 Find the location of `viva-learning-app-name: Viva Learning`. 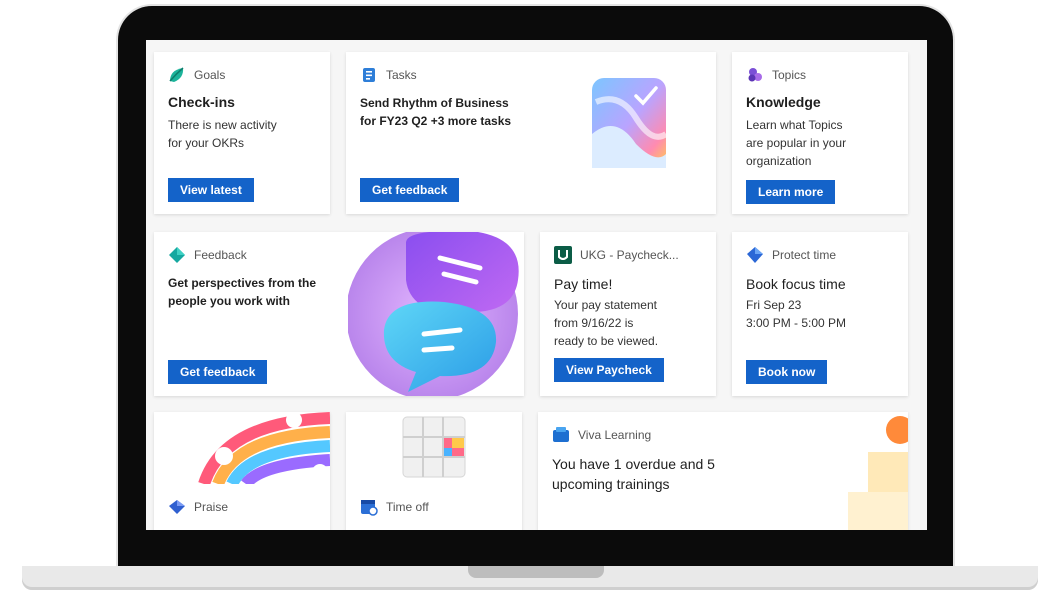

viva-learning-app-name: Viva Learning is located at coordinates (615, 435).